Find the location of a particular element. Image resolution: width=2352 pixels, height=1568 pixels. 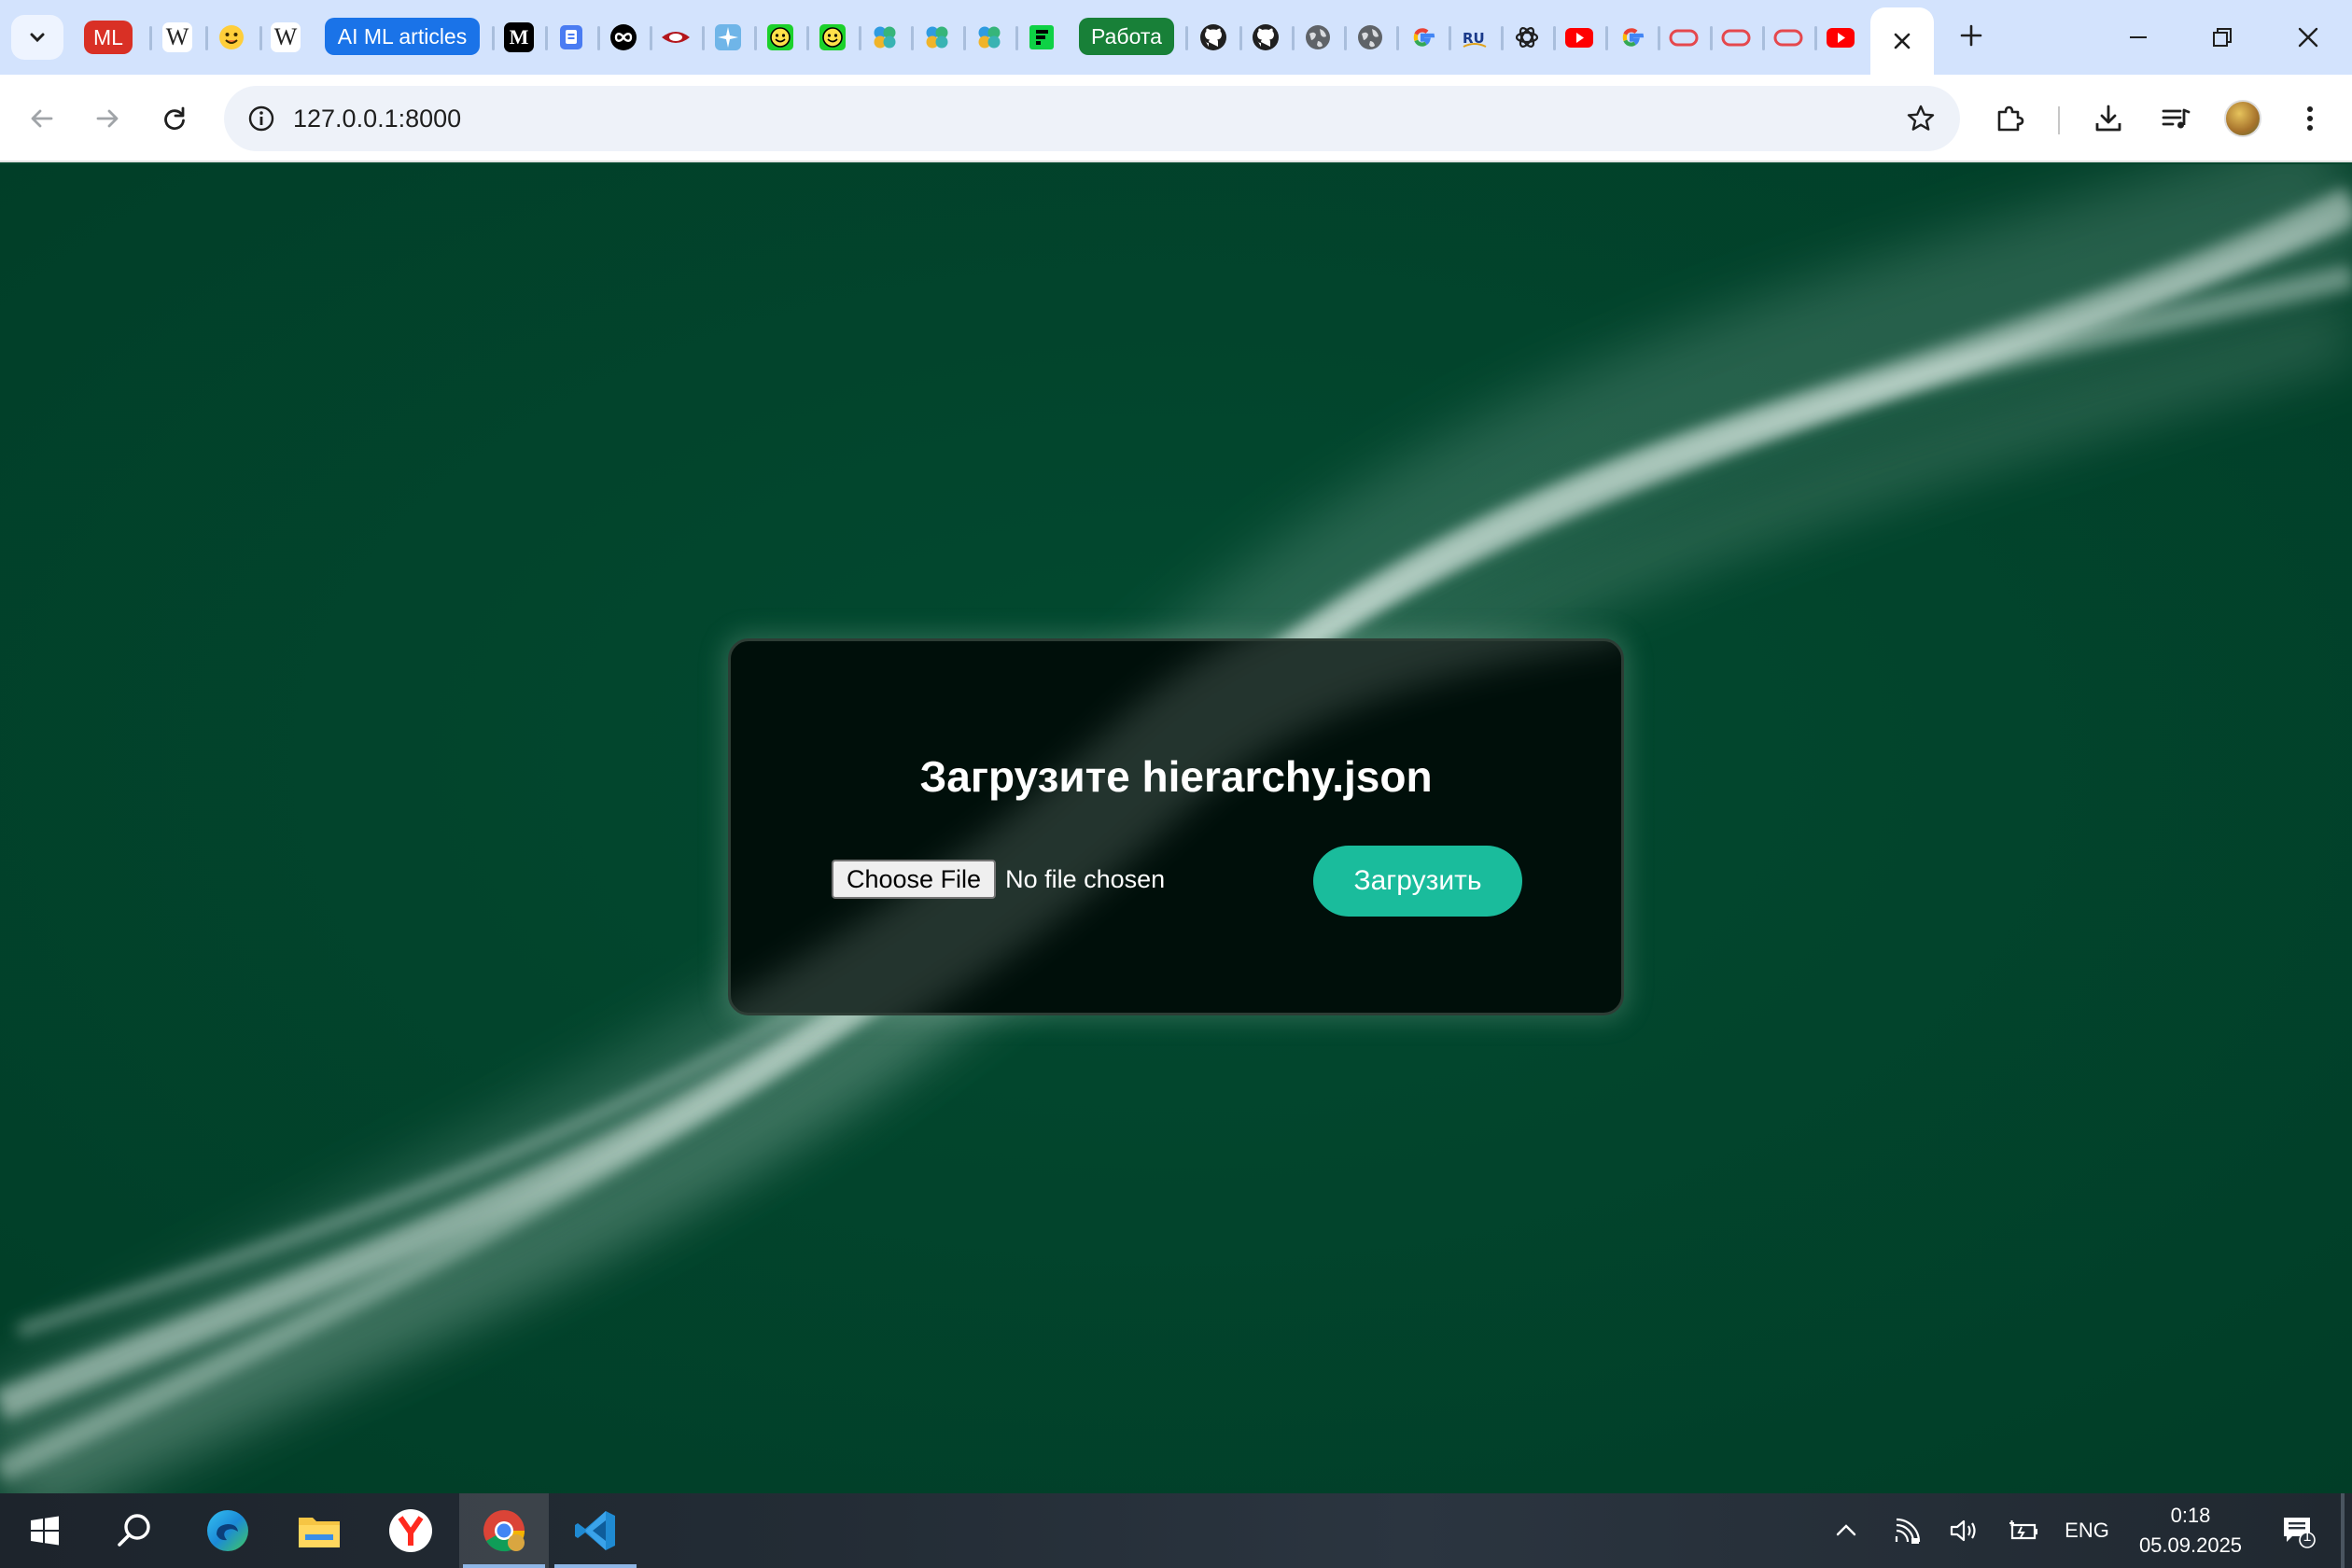

tab-github is located at coordinates (1213, 37).